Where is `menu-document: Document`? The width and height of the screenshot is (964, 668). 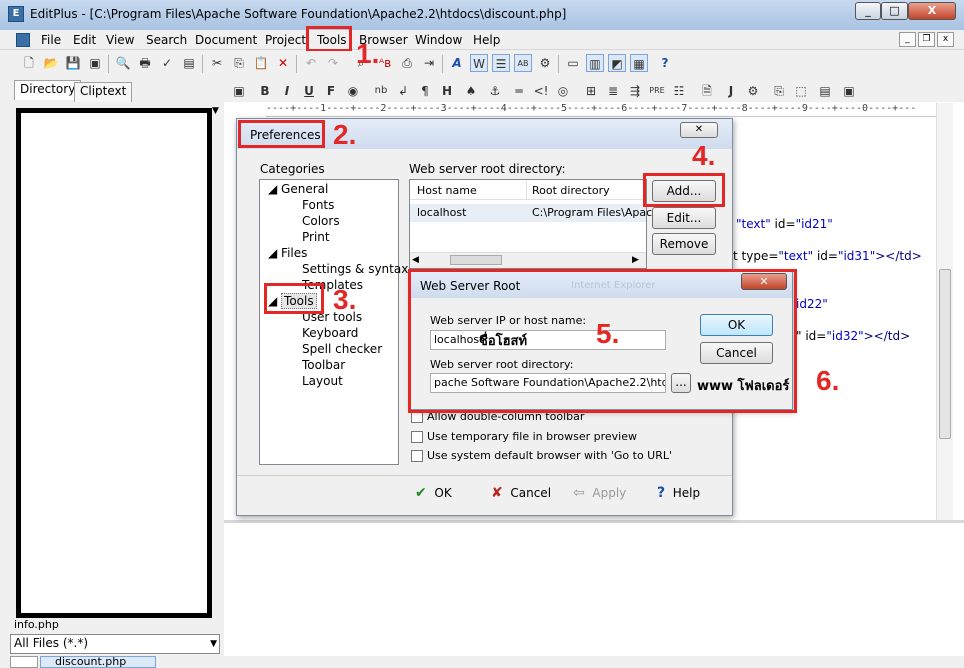
menu-document: Document is located at coordinates (226, 40).